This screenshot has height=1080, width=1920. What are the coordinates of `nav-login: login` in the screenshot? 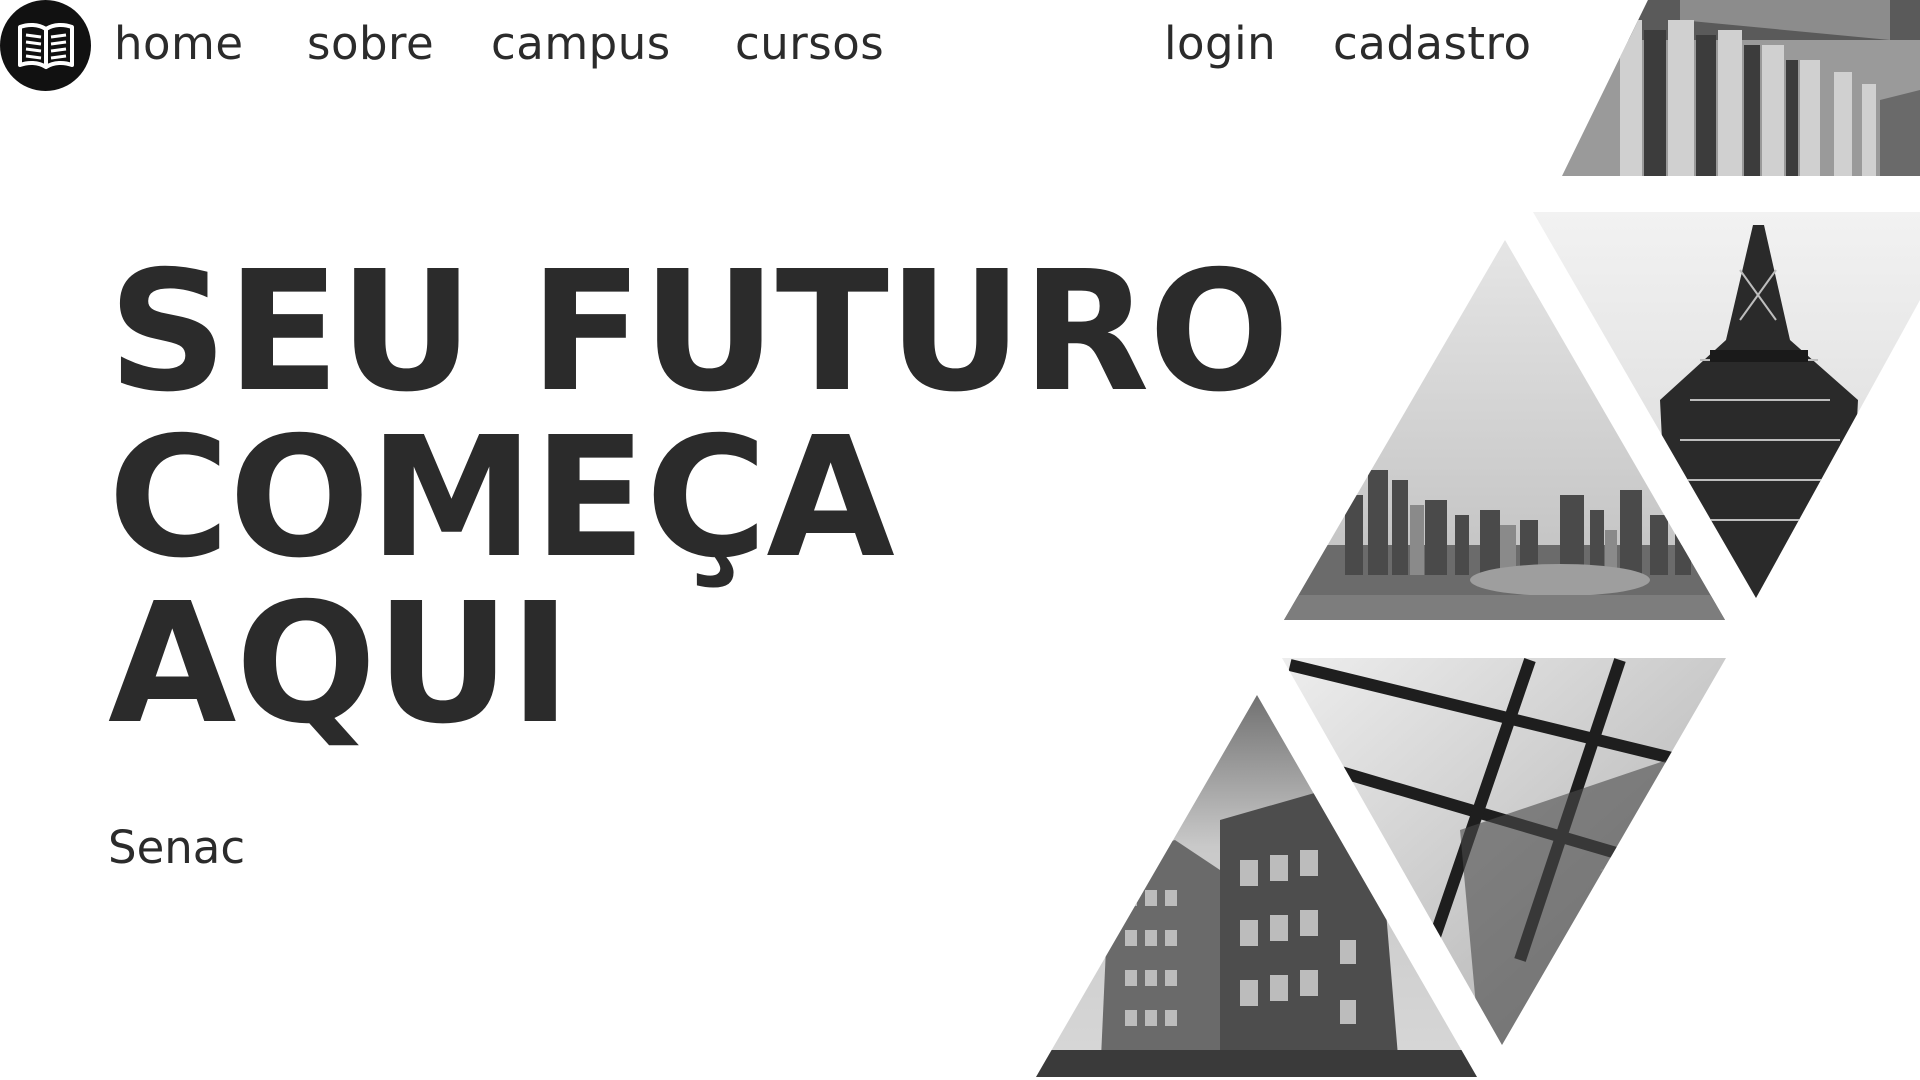 It's located at (1220, 44).